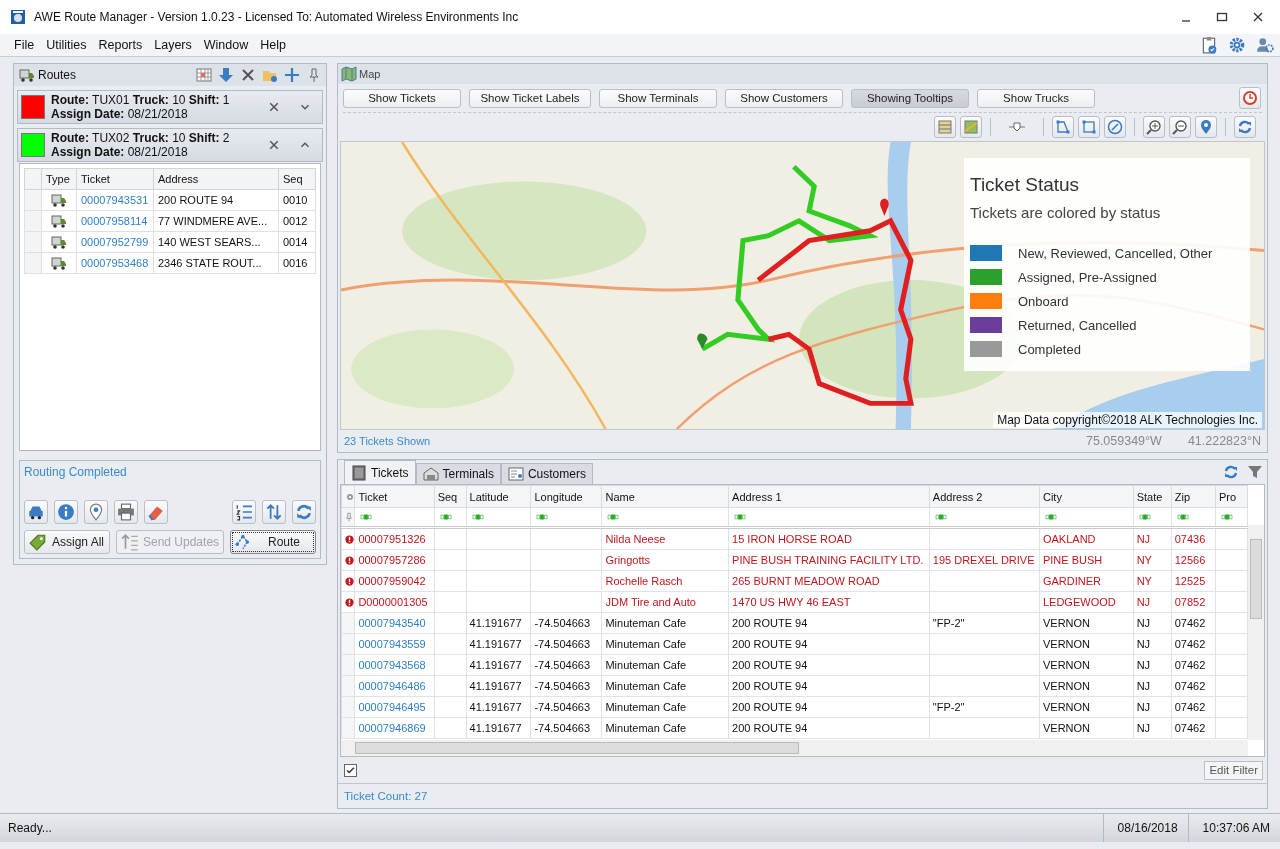 This screenshot has height=849, width=1280. What do you see at coordinates (66, 512) in the screenshot?
I see `info-button` at bounding box center [66, 512].